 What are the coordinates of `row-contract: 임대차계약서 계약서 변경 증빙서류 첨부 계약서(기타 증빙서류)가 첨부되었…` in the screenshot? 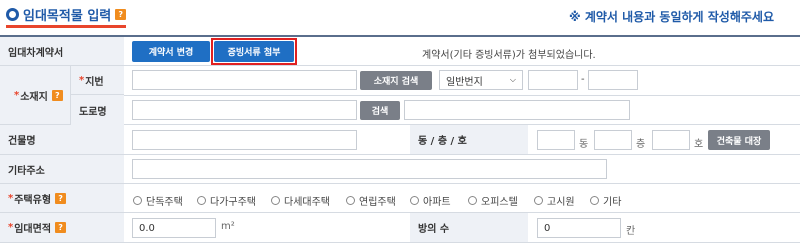 It's located at (400, 51).